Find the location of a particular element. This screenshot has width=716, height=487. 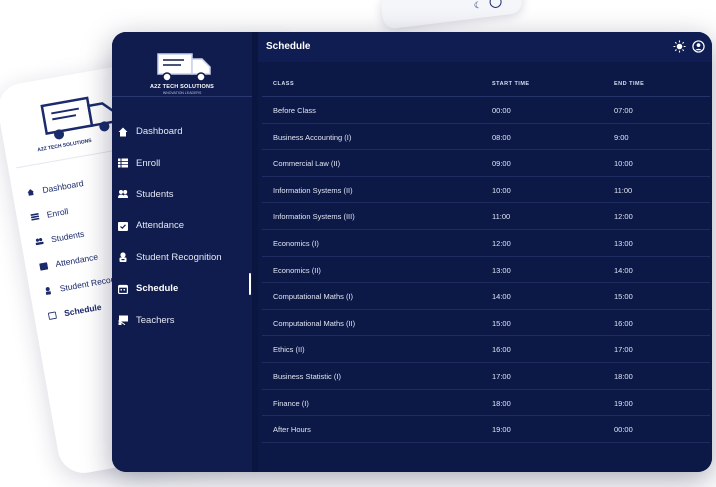

start-time-cell: 00:00 is located at coordinates (501, 110).